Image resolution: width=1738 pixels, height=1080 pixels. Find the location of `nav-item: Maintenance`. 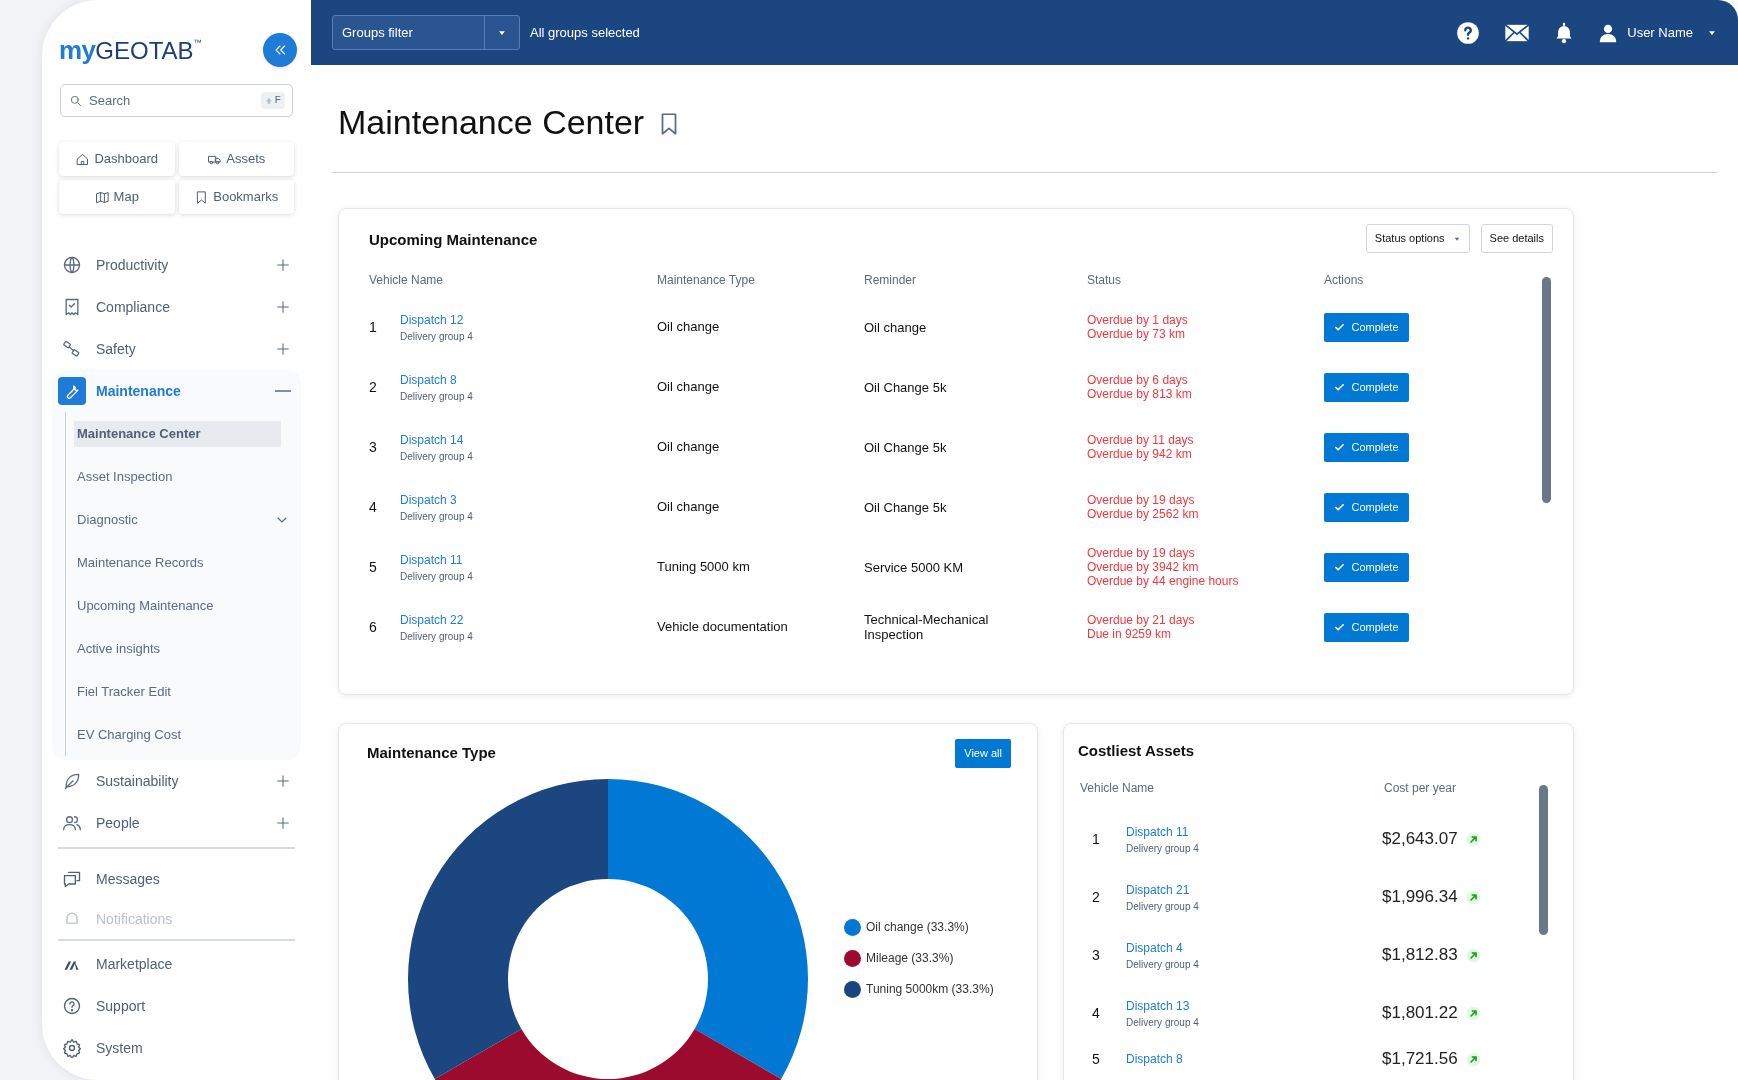

nav-item: Maintenance is located at coordinates (176, 391).